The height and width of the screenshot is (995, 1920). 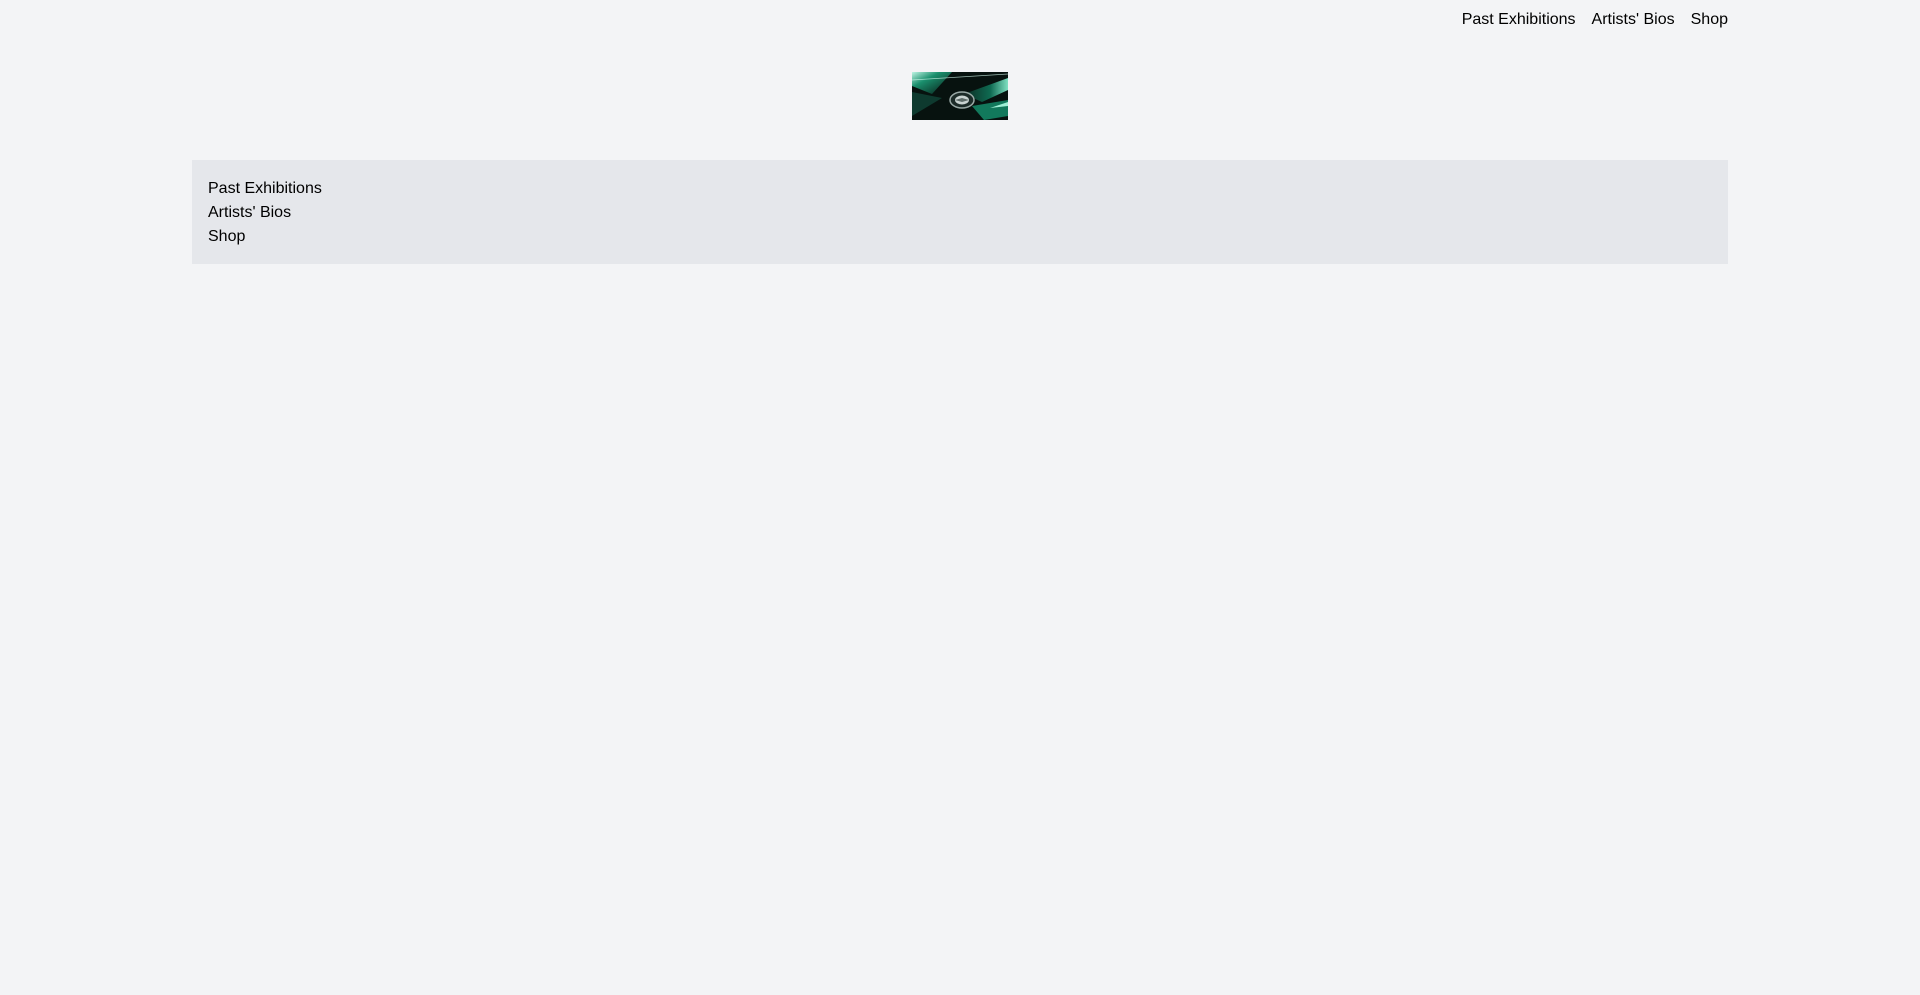 I want to click on nav-link-artists-bios: Artists' Bios, so click(x=1633, y=20).